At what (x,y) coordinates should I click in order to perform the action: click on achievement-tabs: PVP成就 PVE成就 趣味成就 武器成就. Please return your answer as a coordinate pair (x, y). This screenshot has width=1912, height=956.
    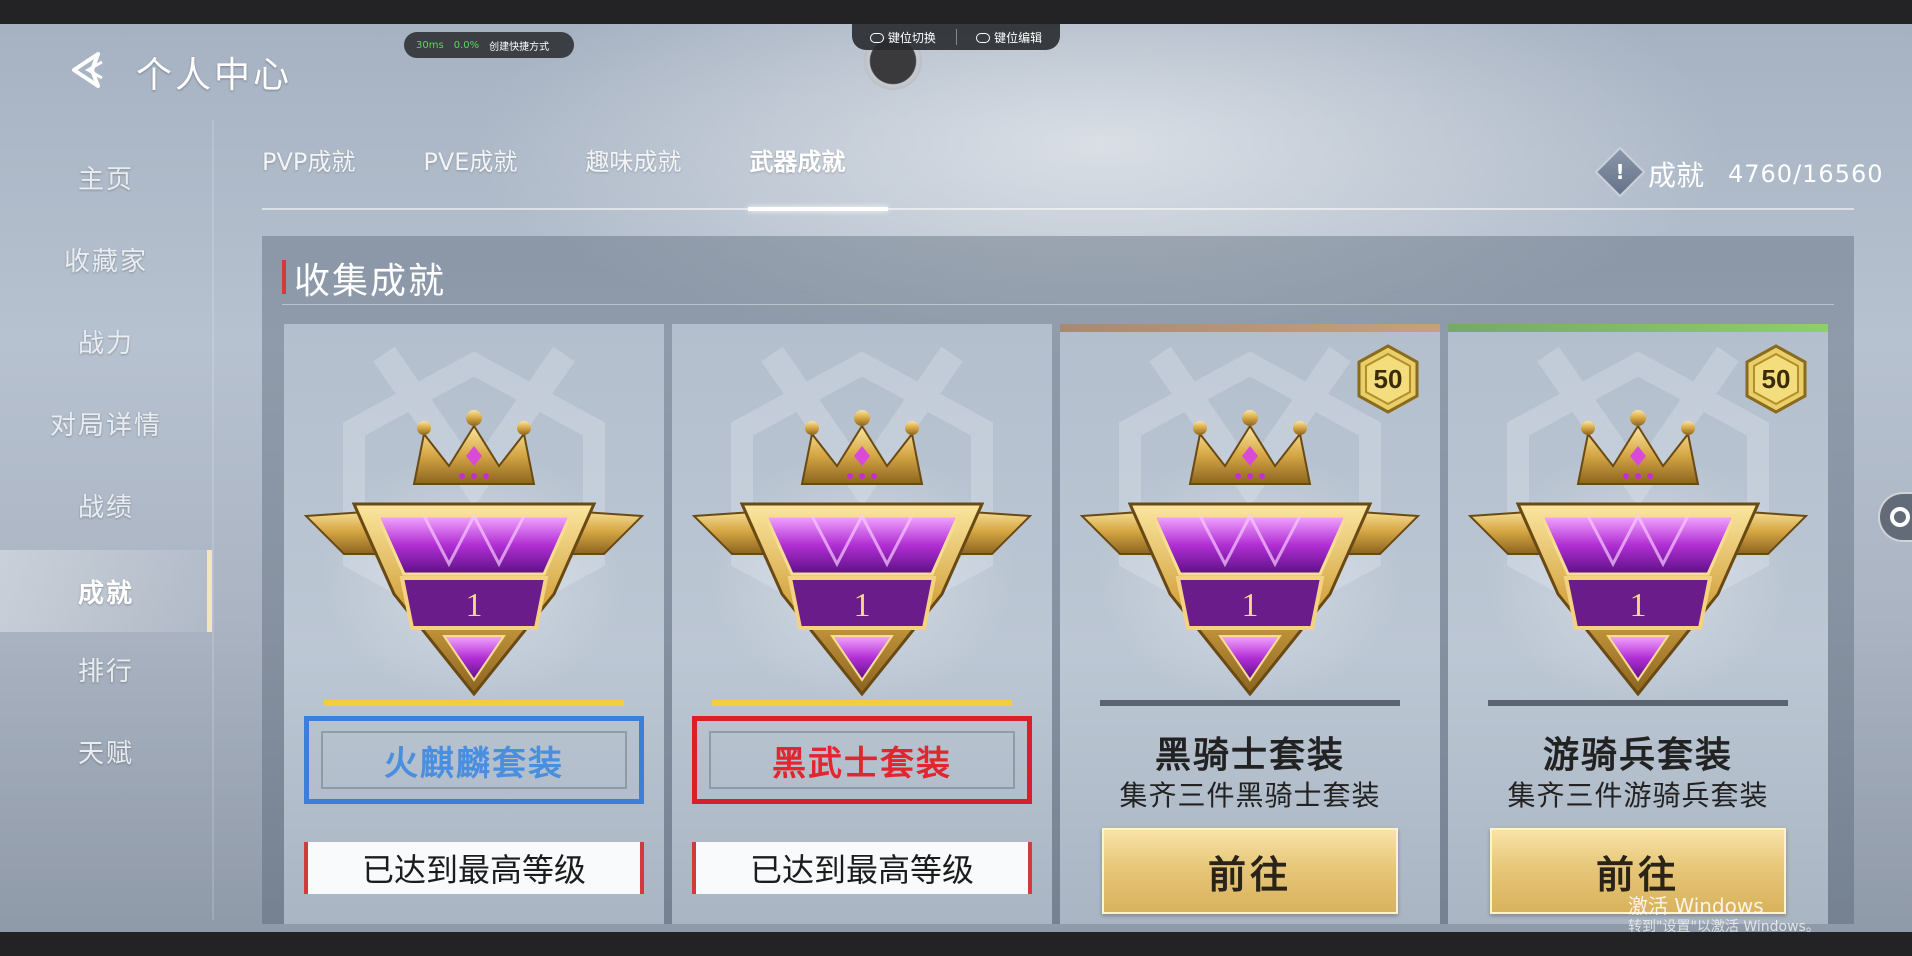
    Looking at the image, I should click on (587, 164).